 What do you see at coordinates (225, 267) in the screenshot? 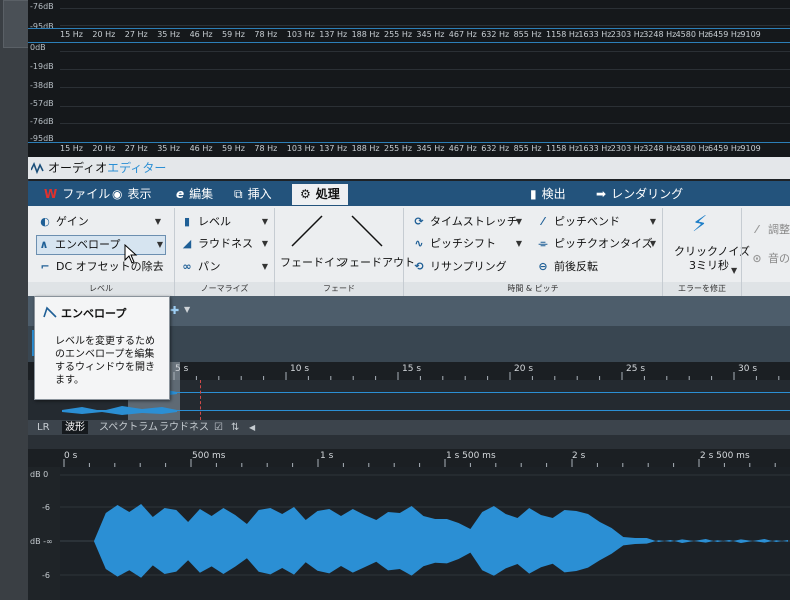
I see `pan-button: ∞ パン ▼` at bounding box center [225, 267].